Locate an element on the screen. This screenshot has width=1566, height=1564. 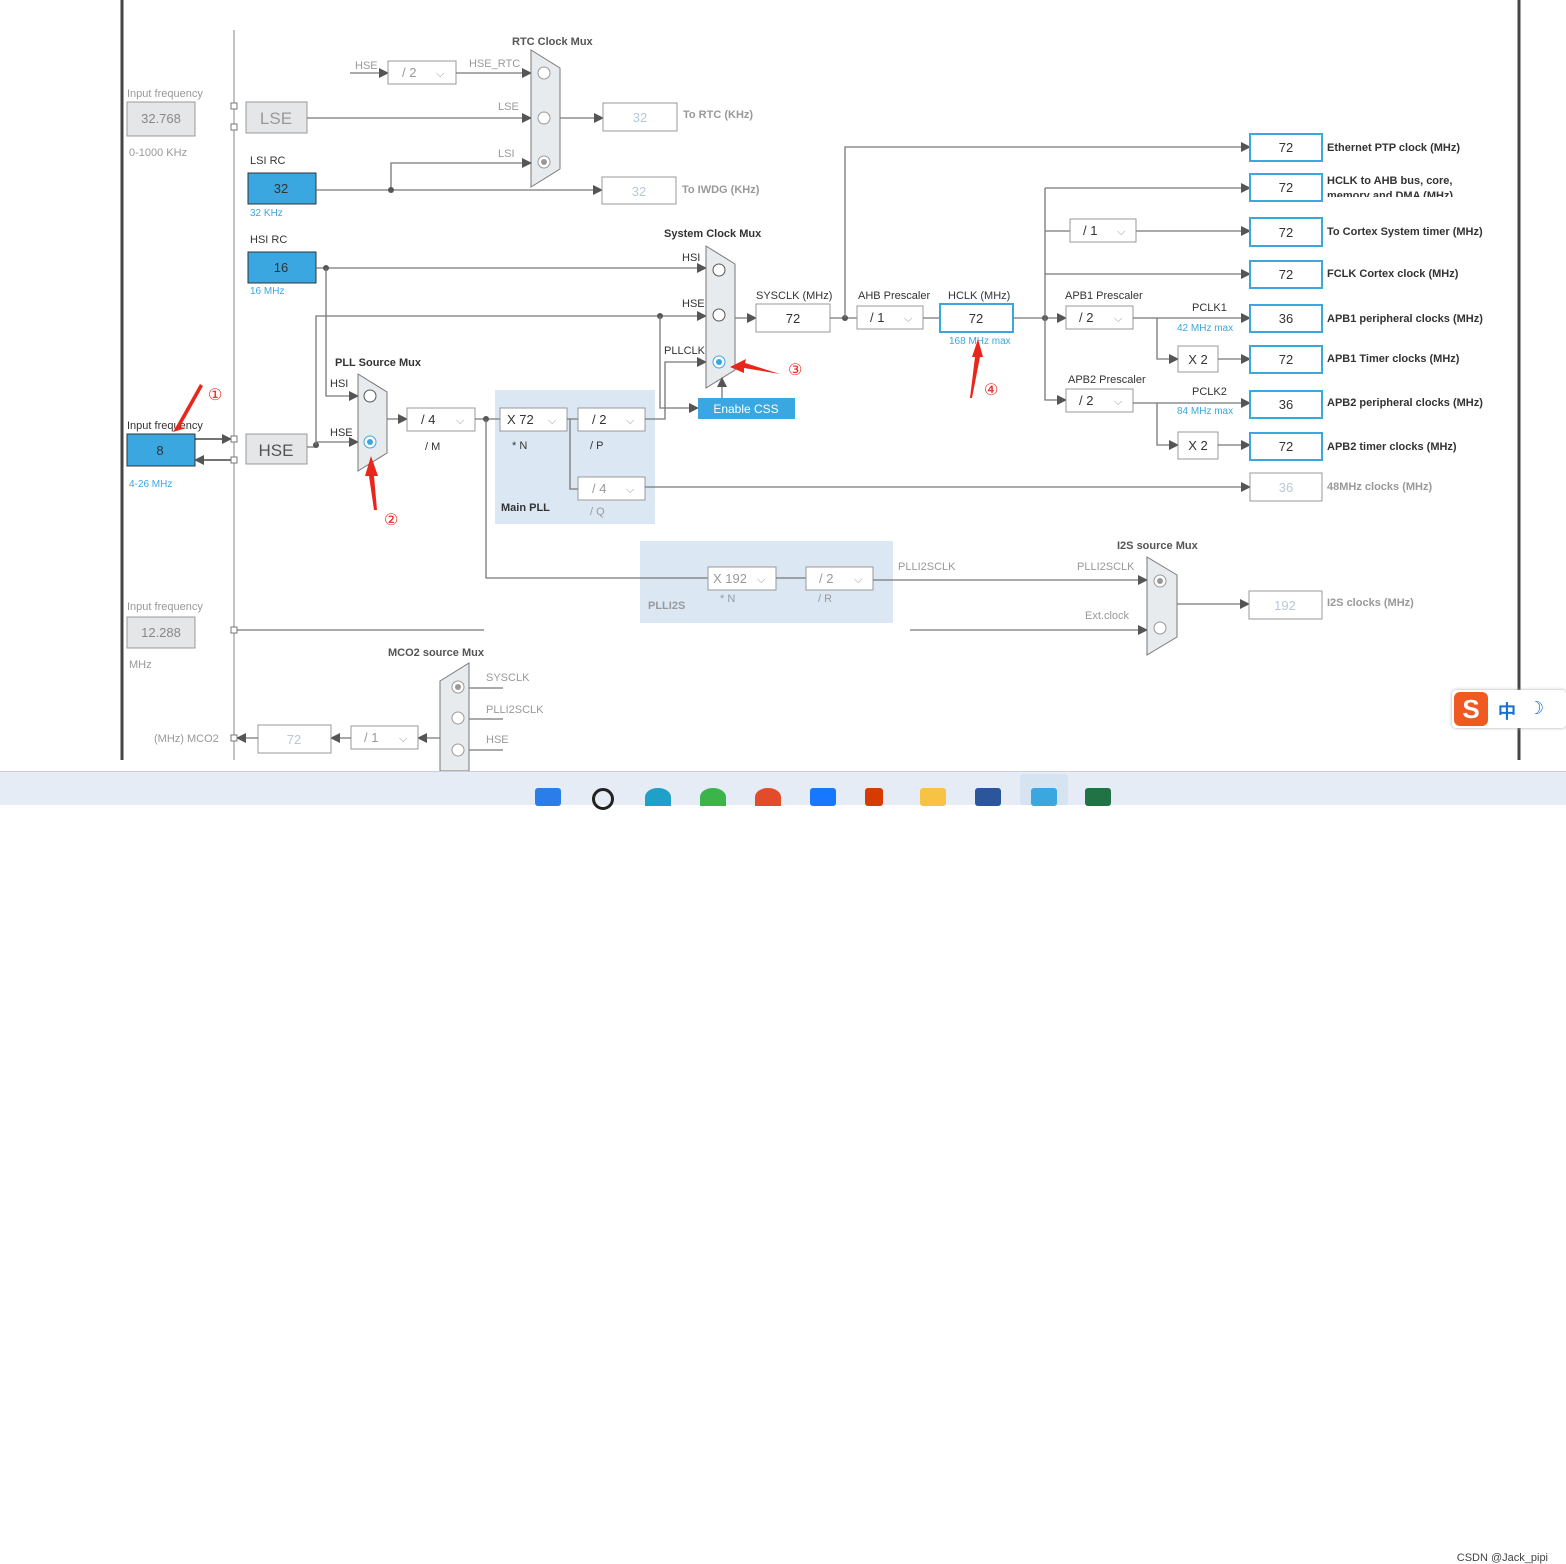
annotation-1: ① is located at coordinates (215, 395).